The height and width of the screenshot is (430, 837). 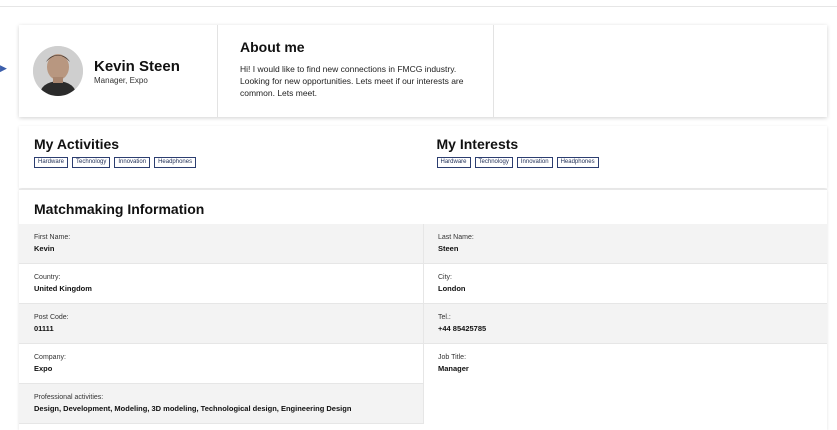 What do you see at coordinates (625, 324) in the screenshot?
I see `field-tel: Tel.: +44 85425785` at bounding box center [625, 324].